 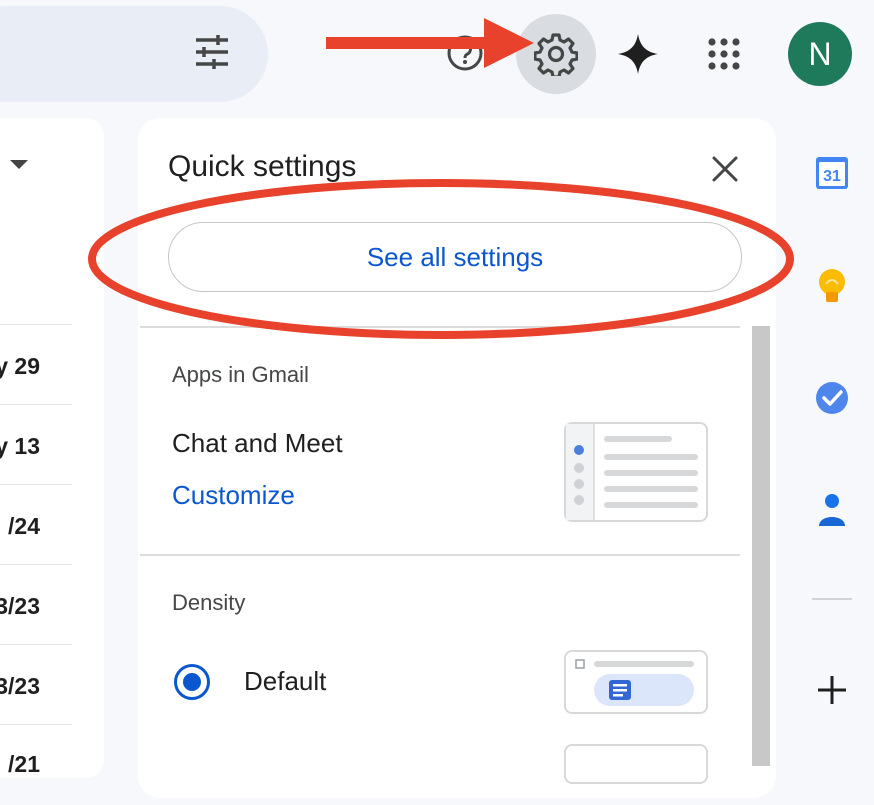 What do you see at coordinates (430, 43) in the screenshot?
I see `red-arrow-annotation` at bounding box center [430, 43].